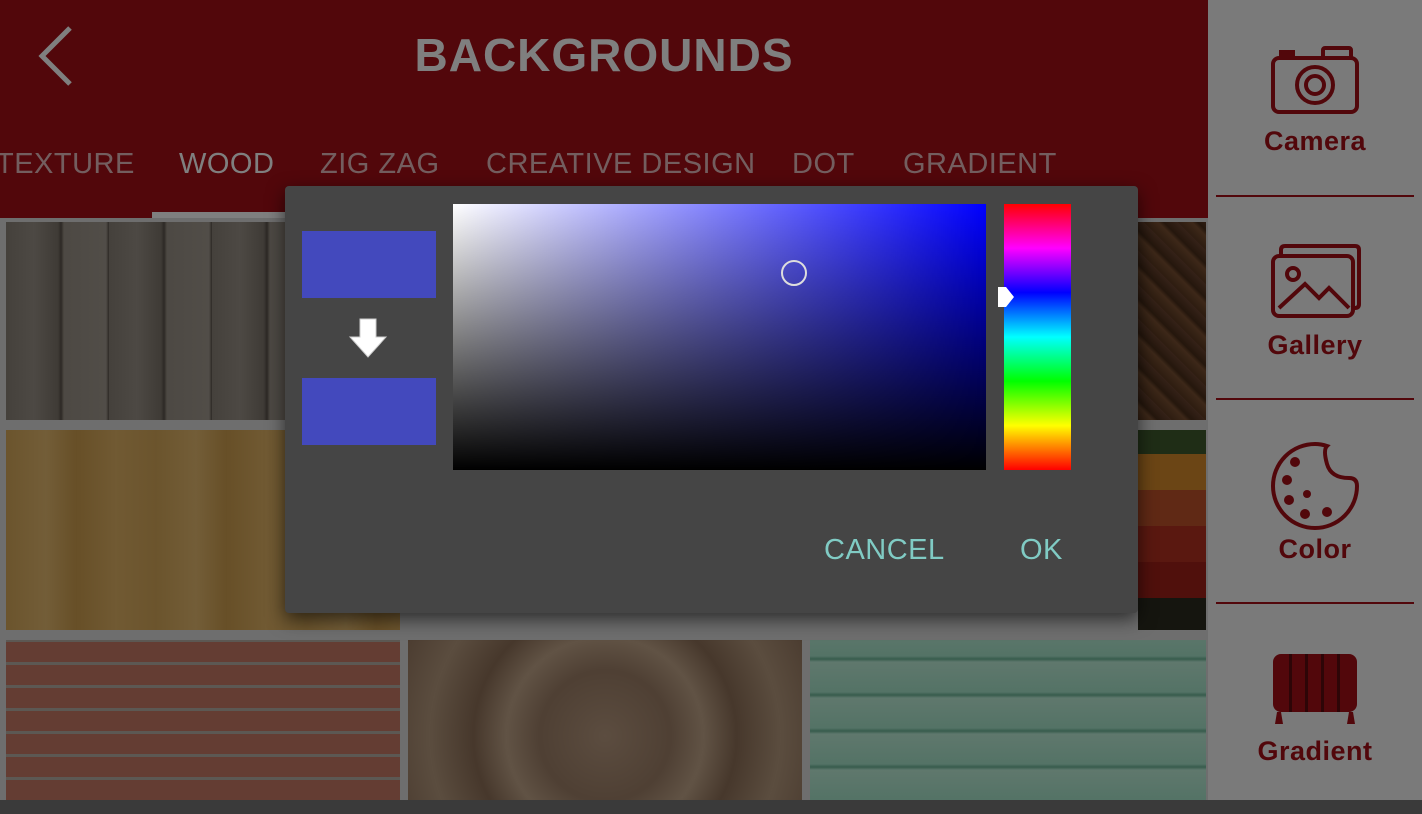 This screenshot has height=814, width=1422. I want to click on hue-slider, so click(1034, 337).